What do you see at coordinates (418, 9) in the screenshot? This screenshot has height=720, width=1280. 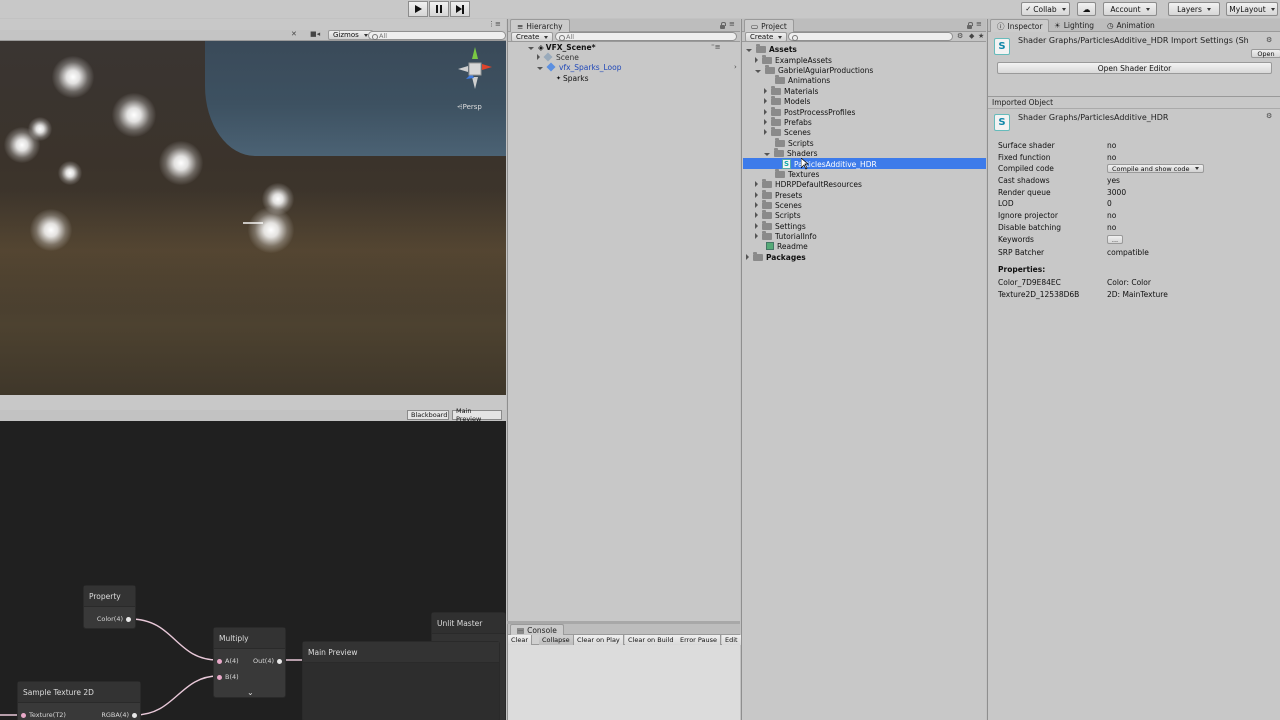 I see `play-button` at bounding box center [418, 9].